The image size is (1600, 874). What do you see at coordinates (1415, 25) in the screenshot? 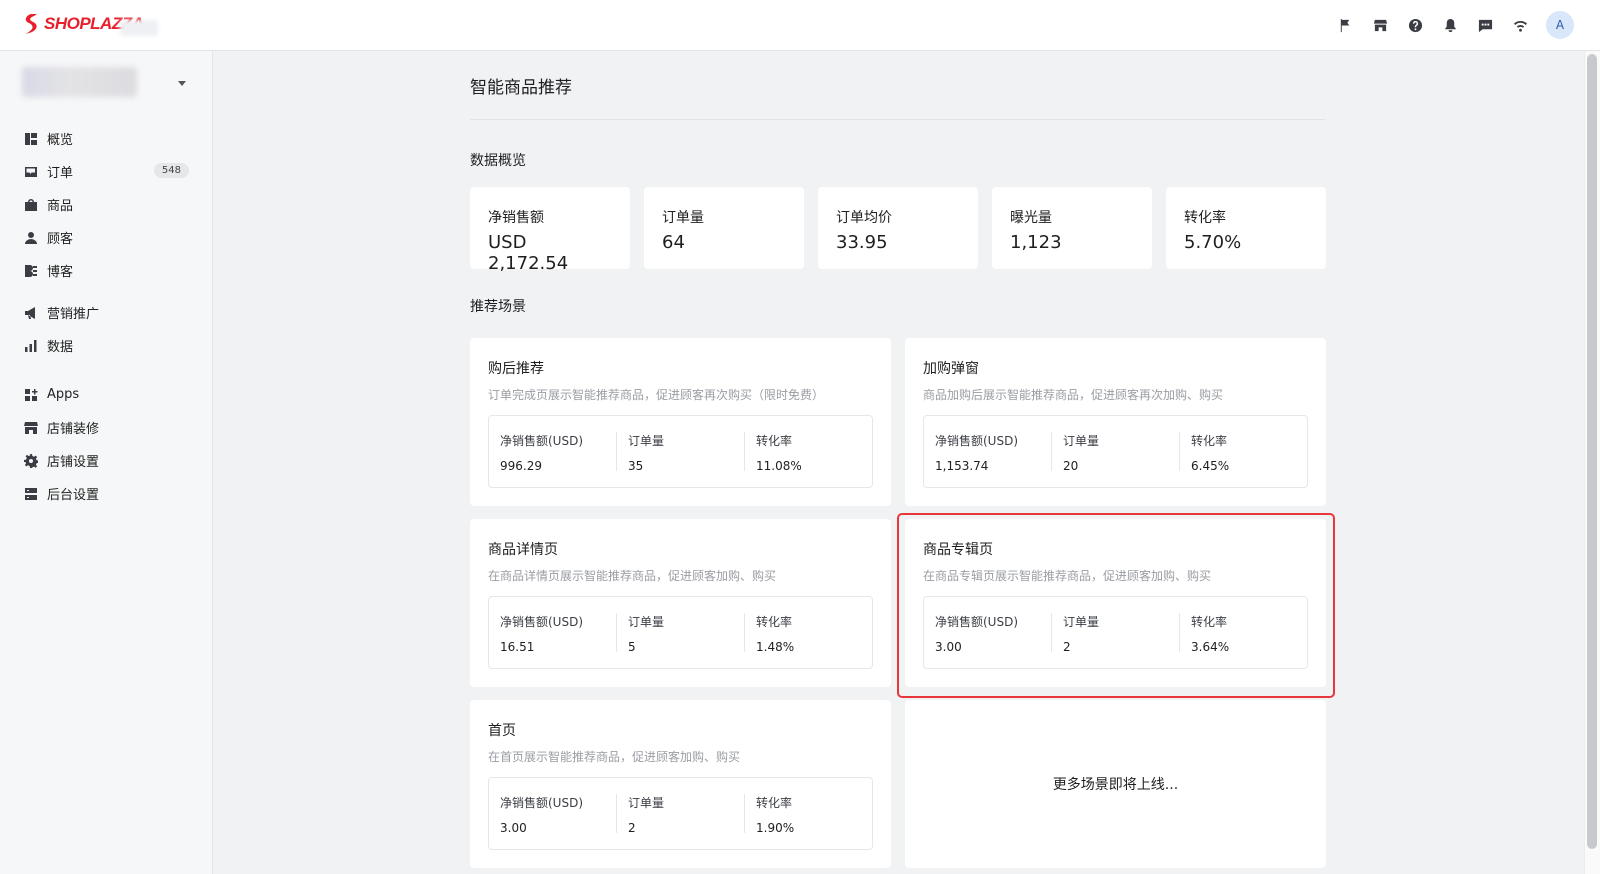
I see `help-icon` at bounding box center [1415, 25].